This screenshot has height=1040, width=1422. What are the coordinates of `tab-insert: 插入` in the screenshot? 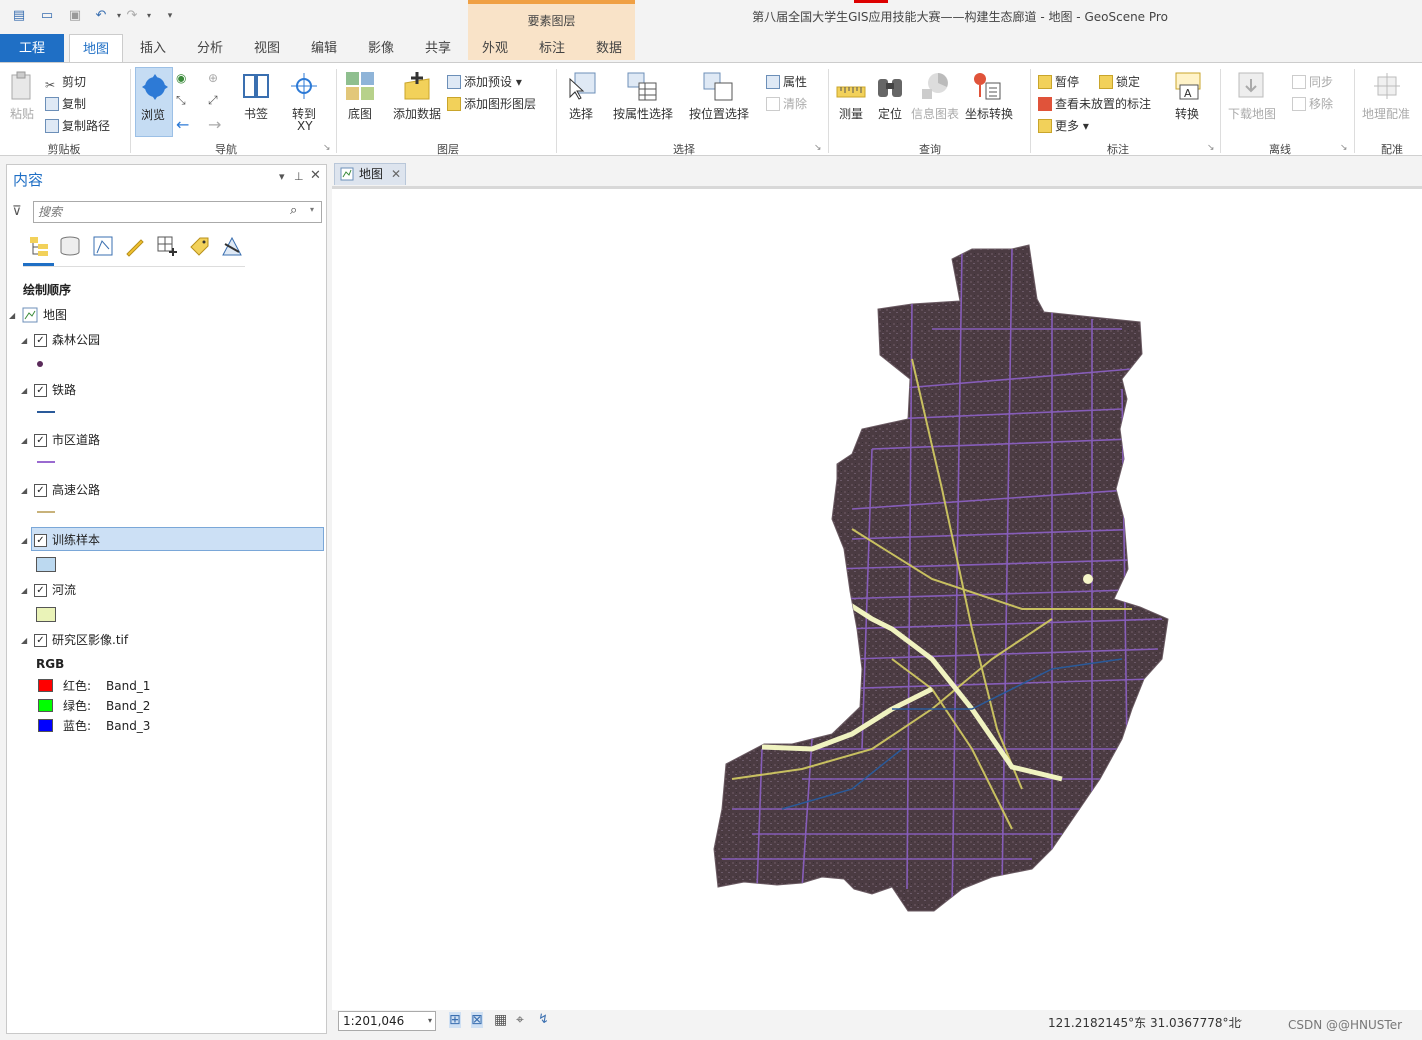 It's located at (153, 48).